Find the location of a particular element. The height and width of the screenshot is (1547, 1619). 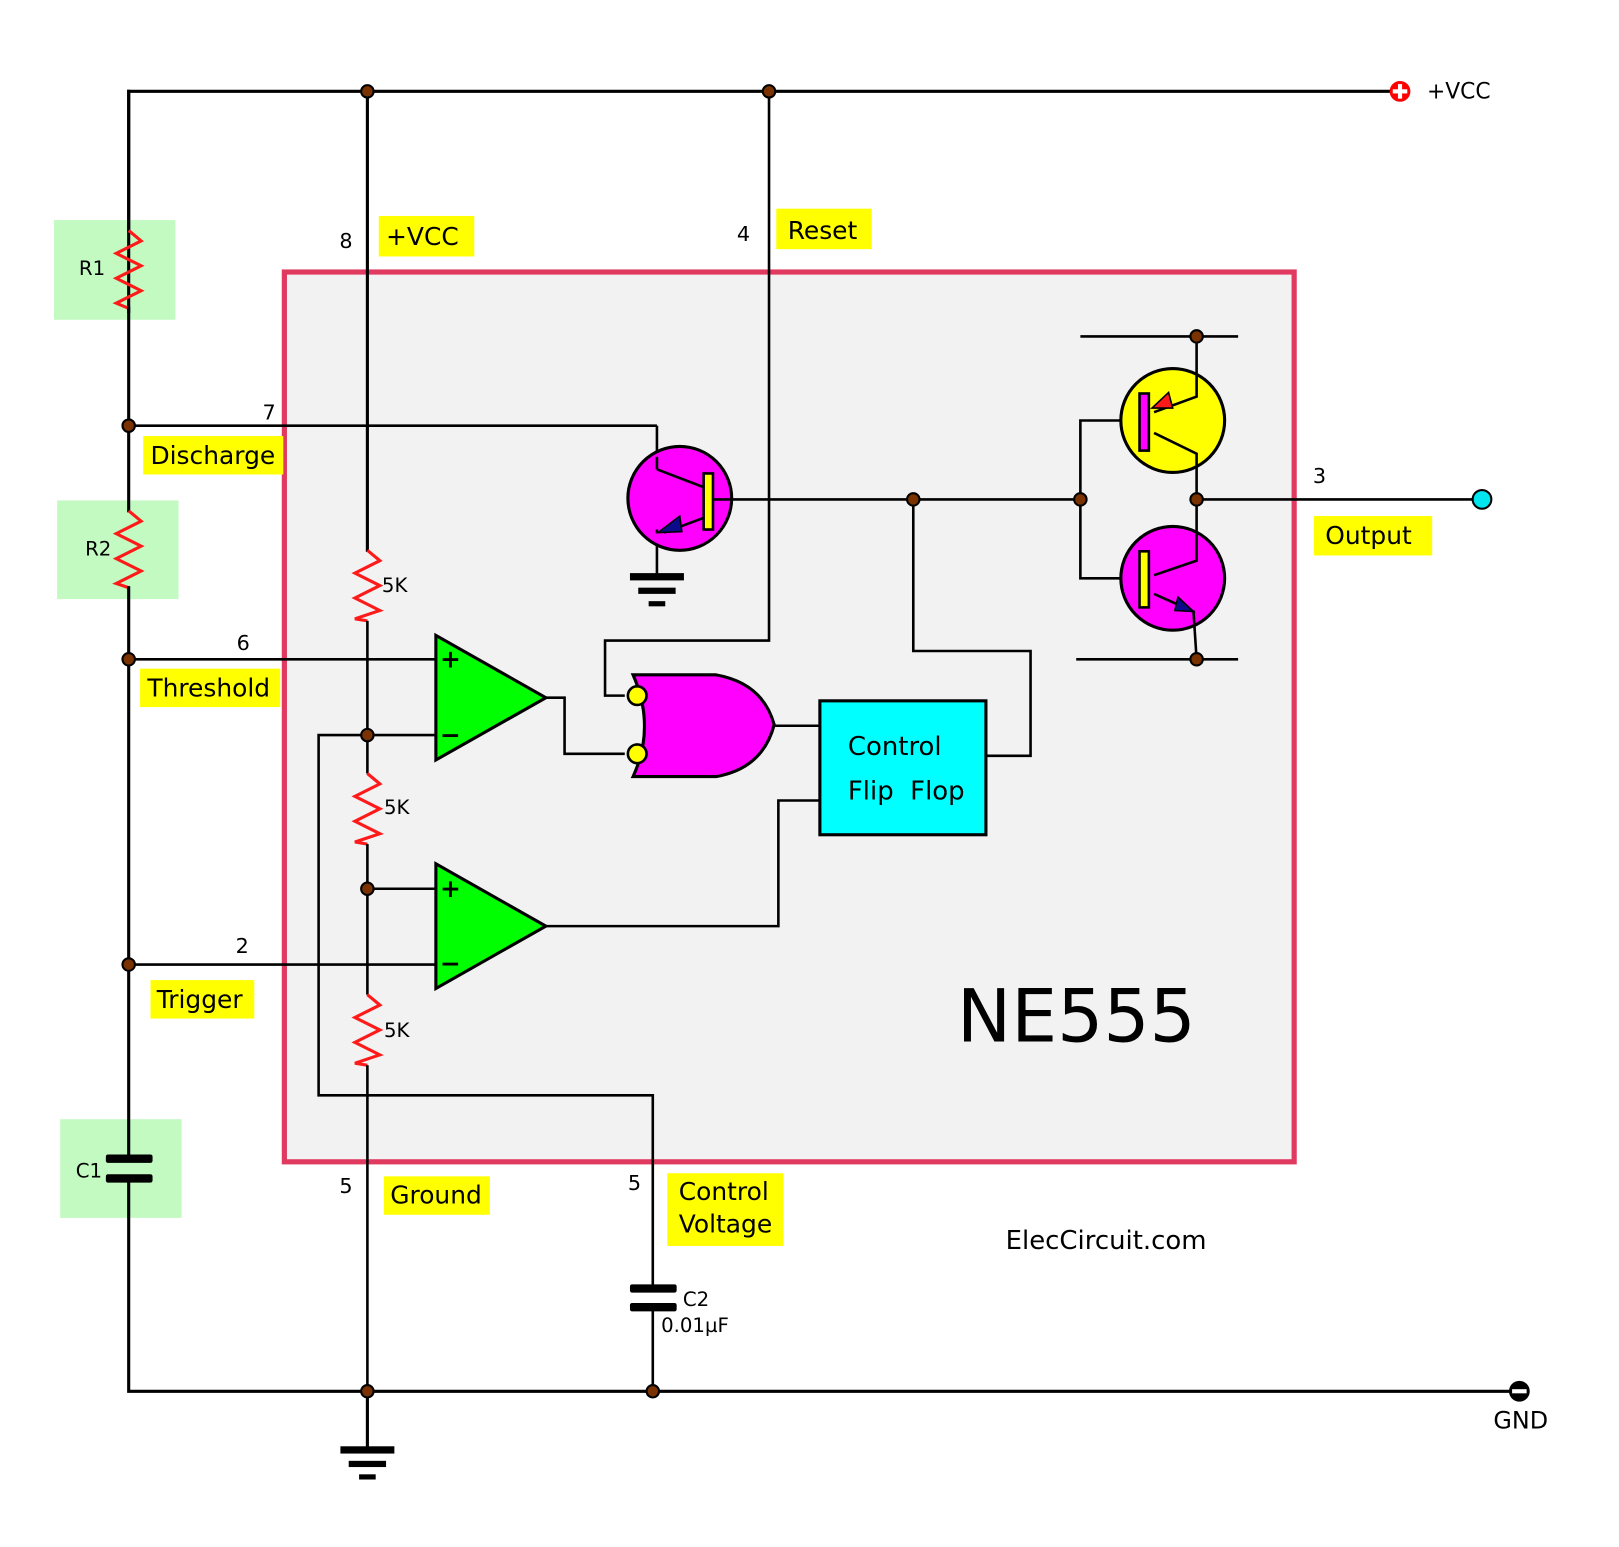

pin-3-number: 3 is located at coordinates (1319, 476).